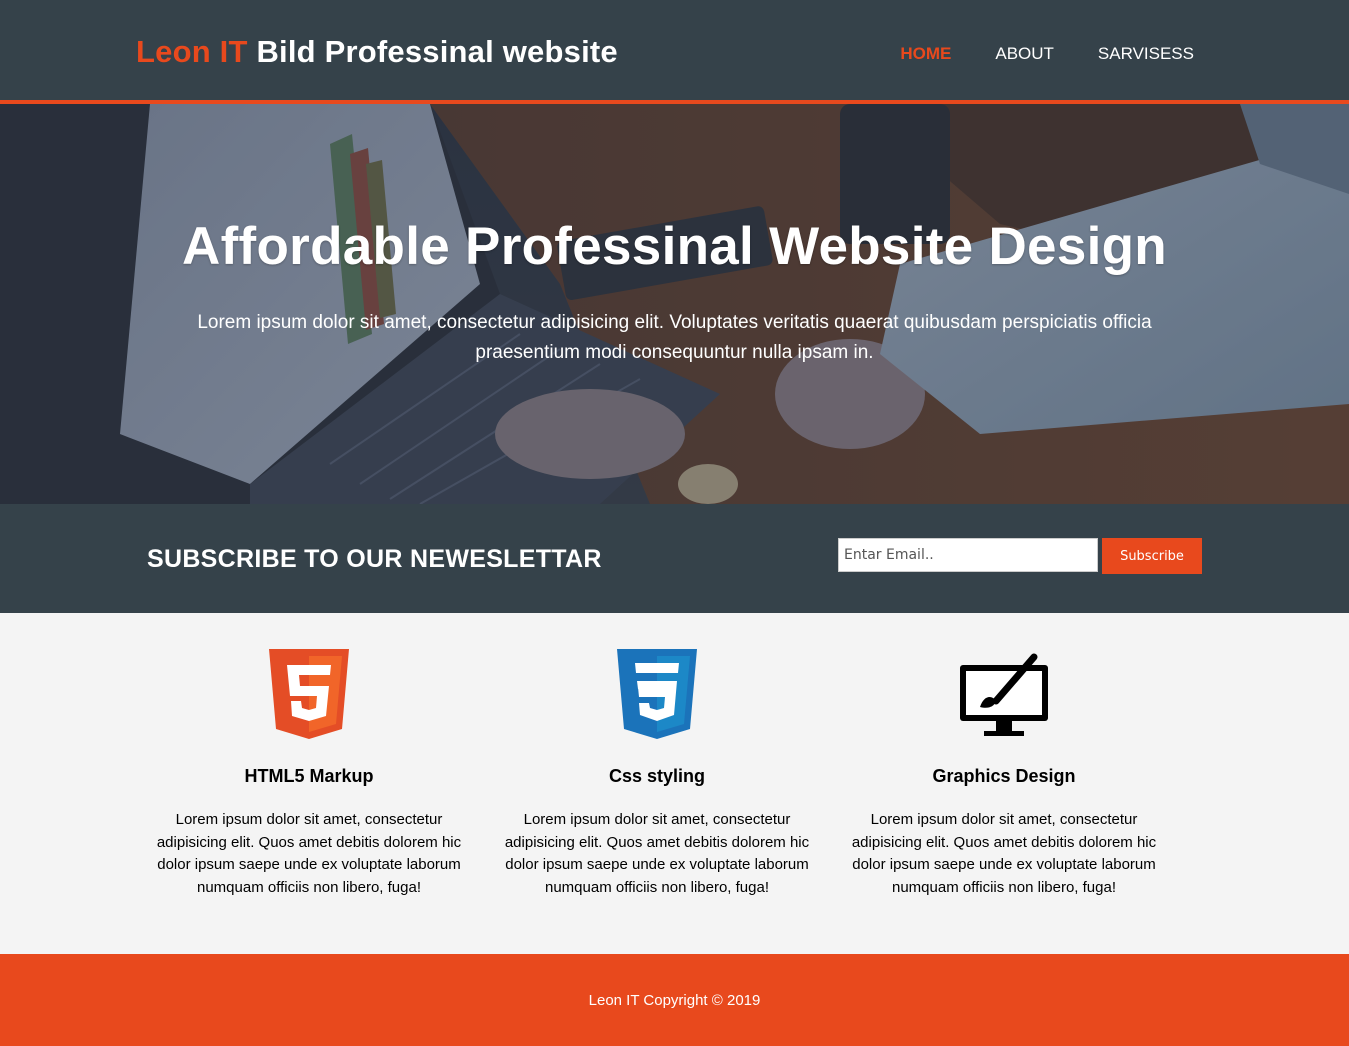 Image resolution: width=1349 pixels, height=1046 pixels. What do you see at coordinates (674, 558) in the screenshot?
I see `newsletter-section: SUBSCRIBE TO OUR NEWESLETTAR Subscribe` at bounding box center [674, 558].